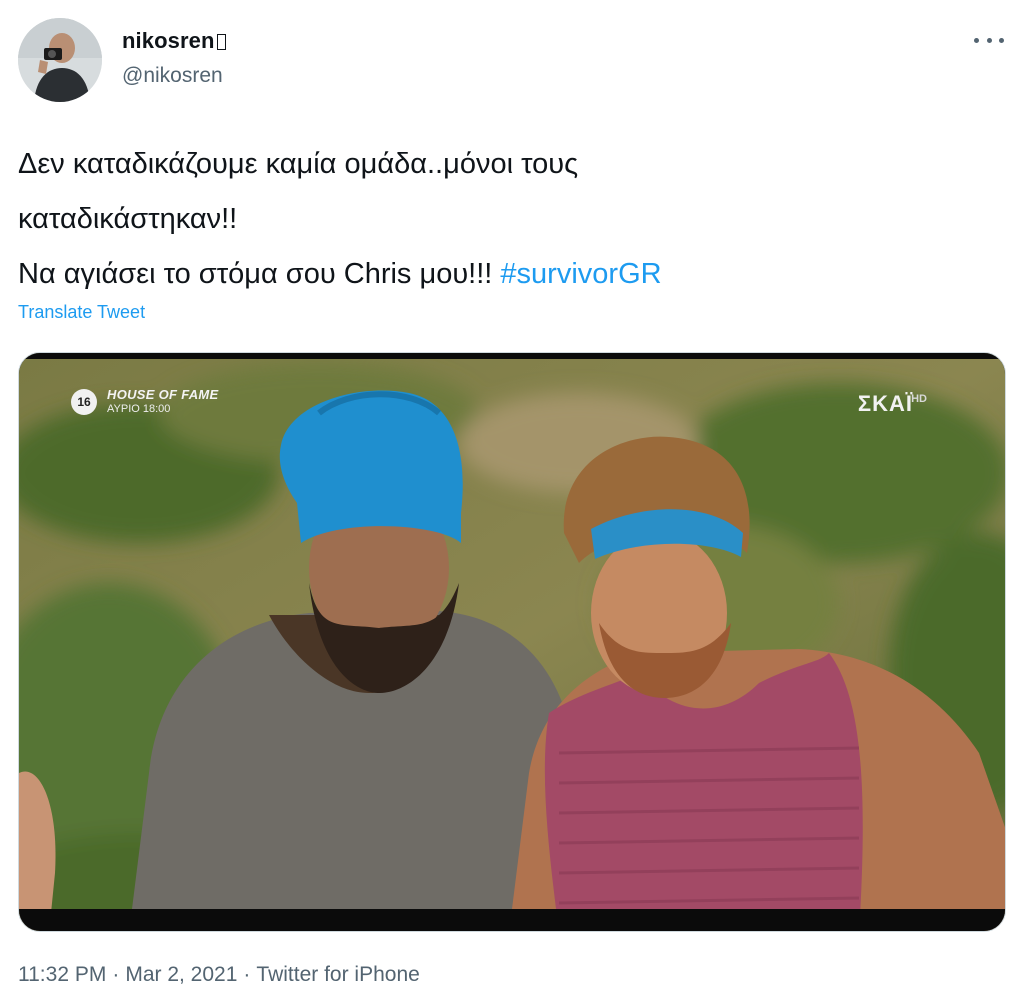 The height and width of the screenshot is (1003, 1024). Describe the element at coordinates (62, 974) in the screenshot. I see `tweet-time: 11:32 PM` at that location.